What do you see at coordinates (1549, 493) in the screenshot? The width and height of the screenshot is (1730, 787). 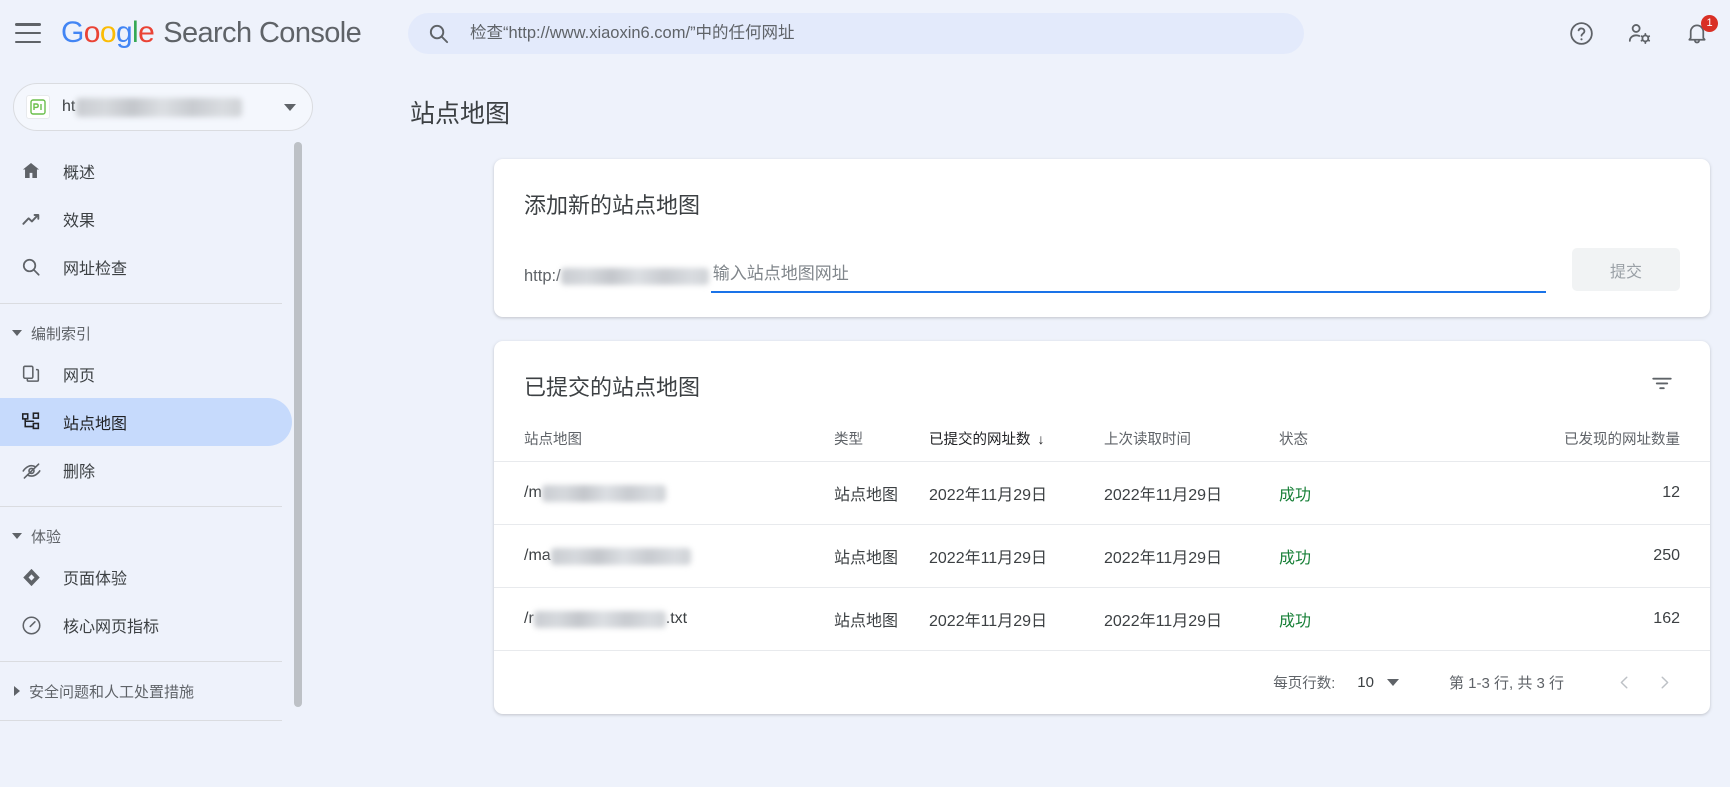 I see `cell-discovered-urls: 12` at bounding box center [1549, 493].